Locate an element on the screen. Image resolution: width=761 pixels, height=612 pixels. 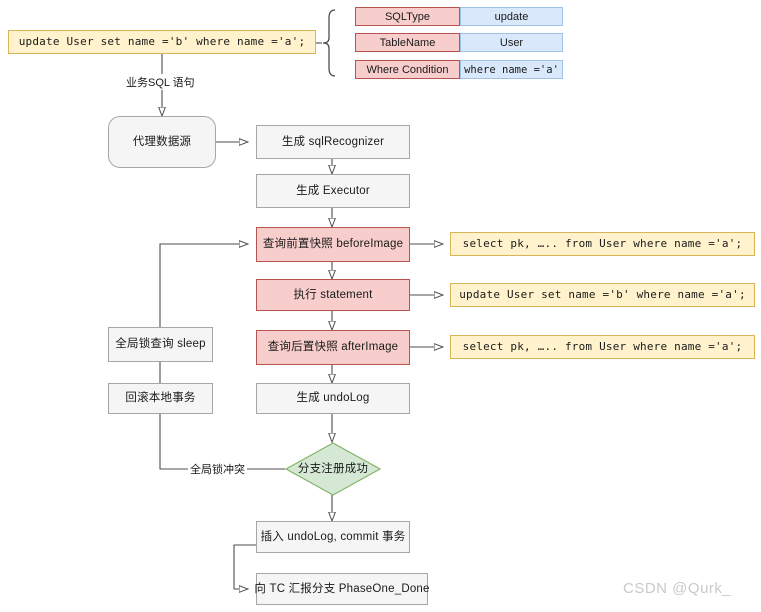
parse-row-1-key-text: TableName is located at coordinates (407, 42).